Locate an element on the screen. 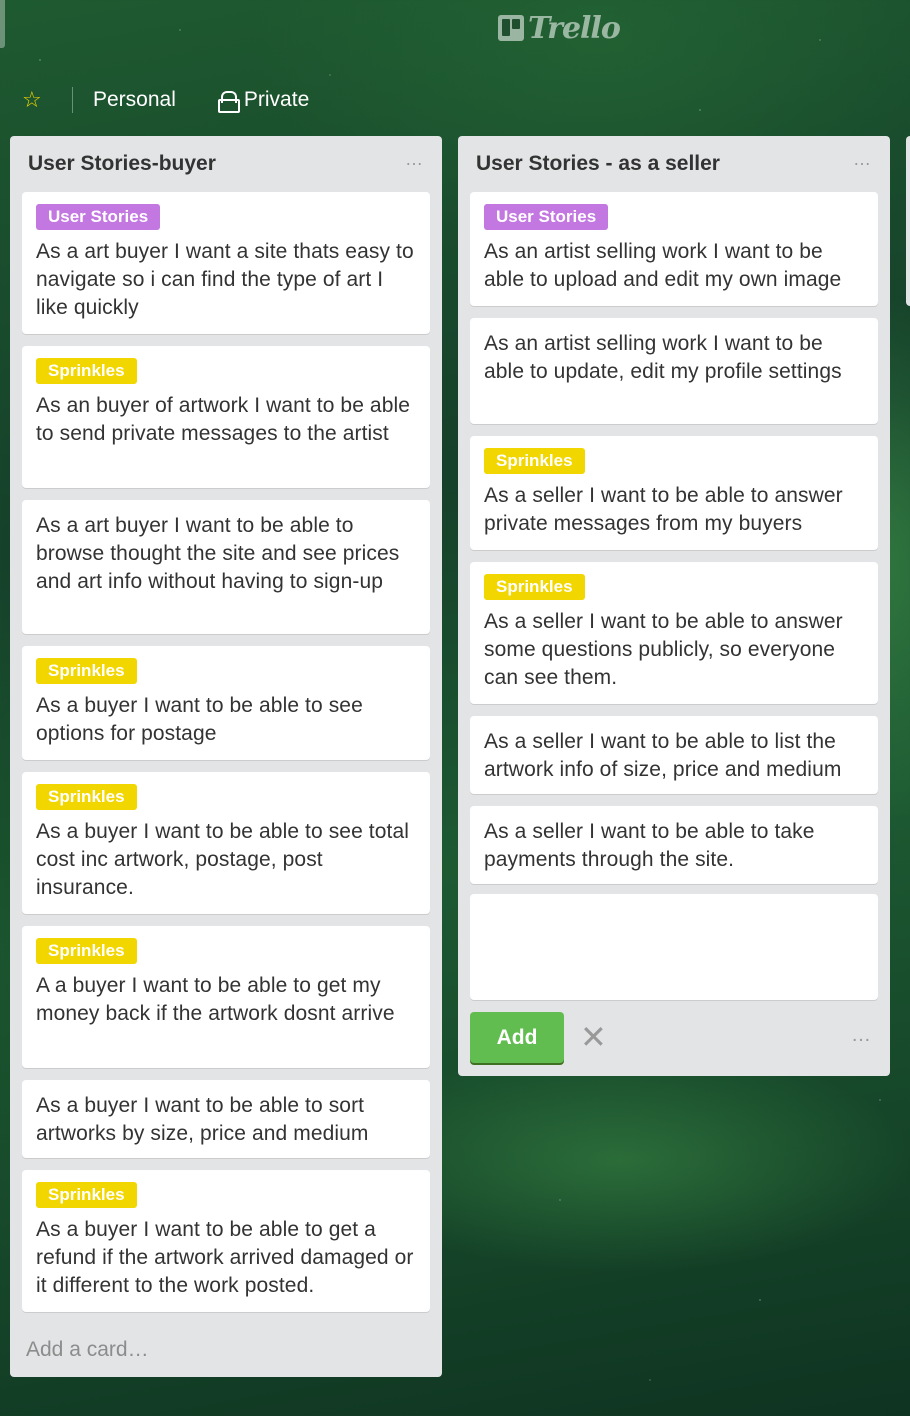 The image size is (910, 1416). card-composer-input is located at coordinates (674, 947).